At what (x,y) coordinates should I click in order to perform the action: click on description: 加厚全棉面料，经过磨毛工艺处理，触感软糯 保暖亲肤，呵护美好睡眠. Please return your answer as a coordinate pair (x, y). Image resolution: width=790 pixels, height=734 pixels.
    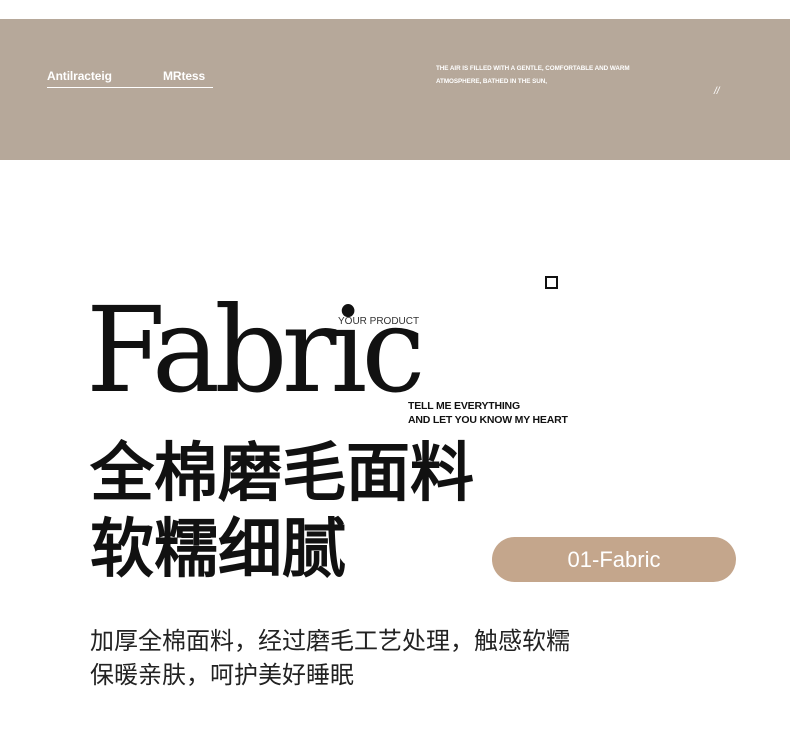
    Looking at the image, I should click on (330, 658).